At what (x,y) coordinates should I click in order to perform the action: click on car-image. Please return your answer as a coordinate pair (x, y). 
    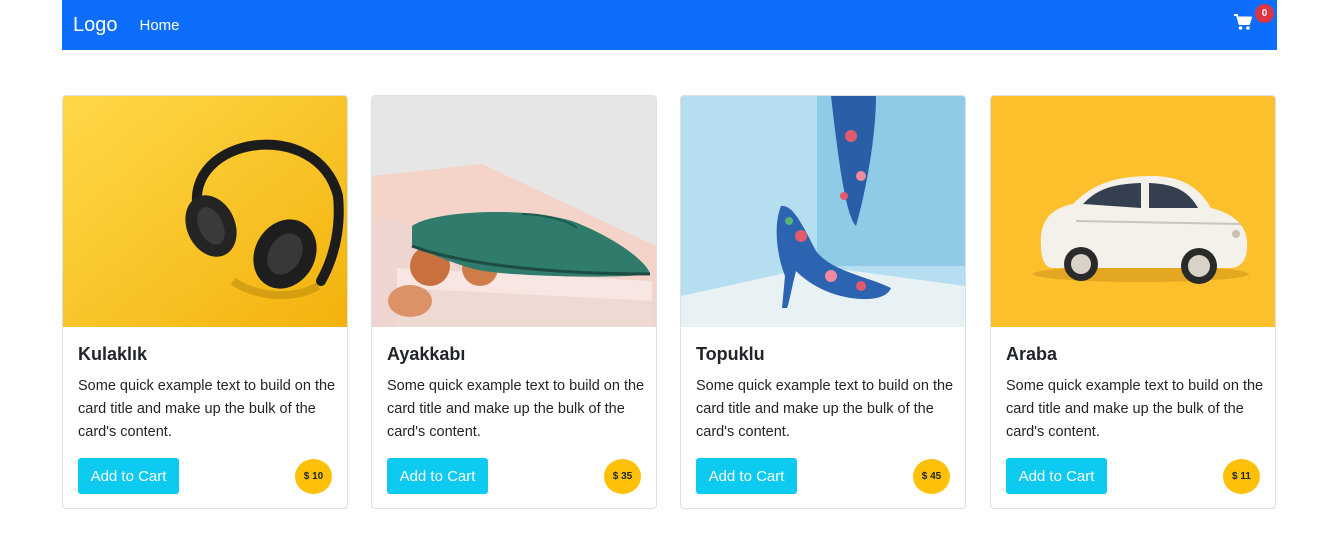
    Looking at the image, I should click on (1133, 211).